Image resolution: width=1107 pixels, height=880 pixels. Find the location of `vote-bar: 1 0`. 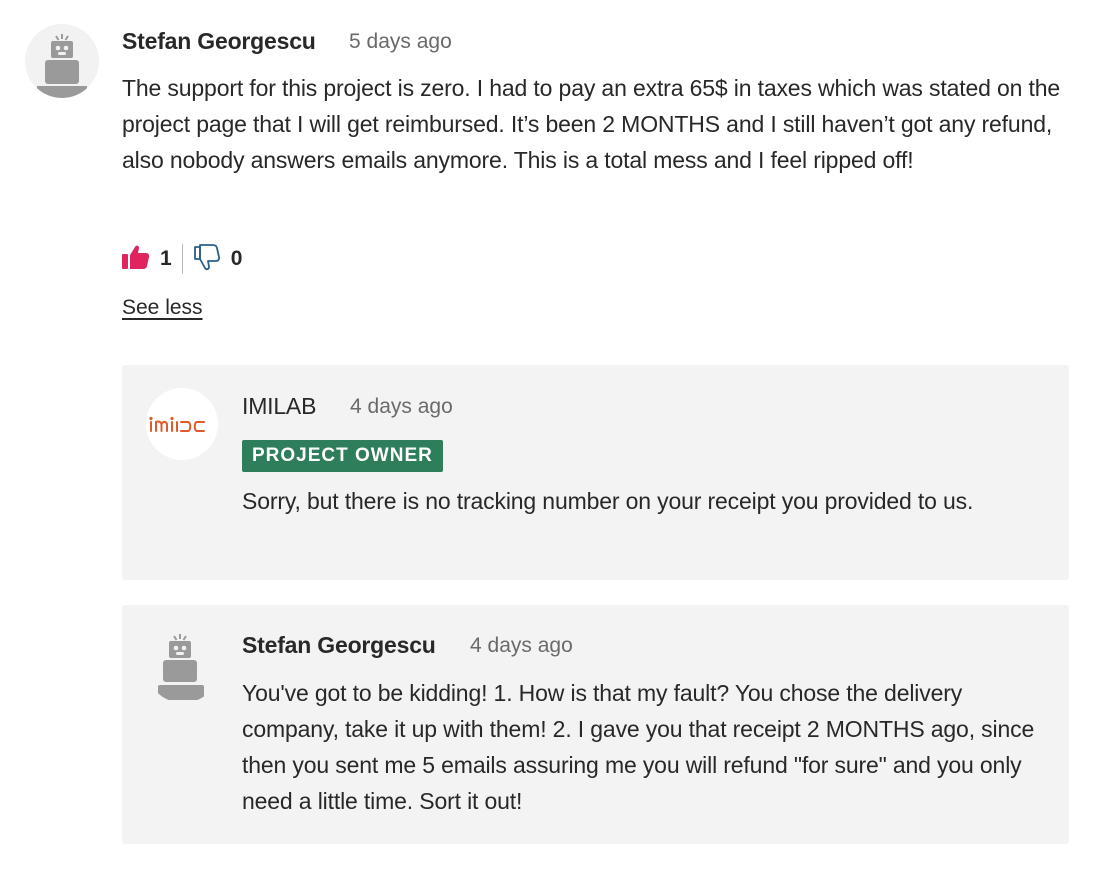

vote-bar: 1 0 is located at coordinates (182, 259).